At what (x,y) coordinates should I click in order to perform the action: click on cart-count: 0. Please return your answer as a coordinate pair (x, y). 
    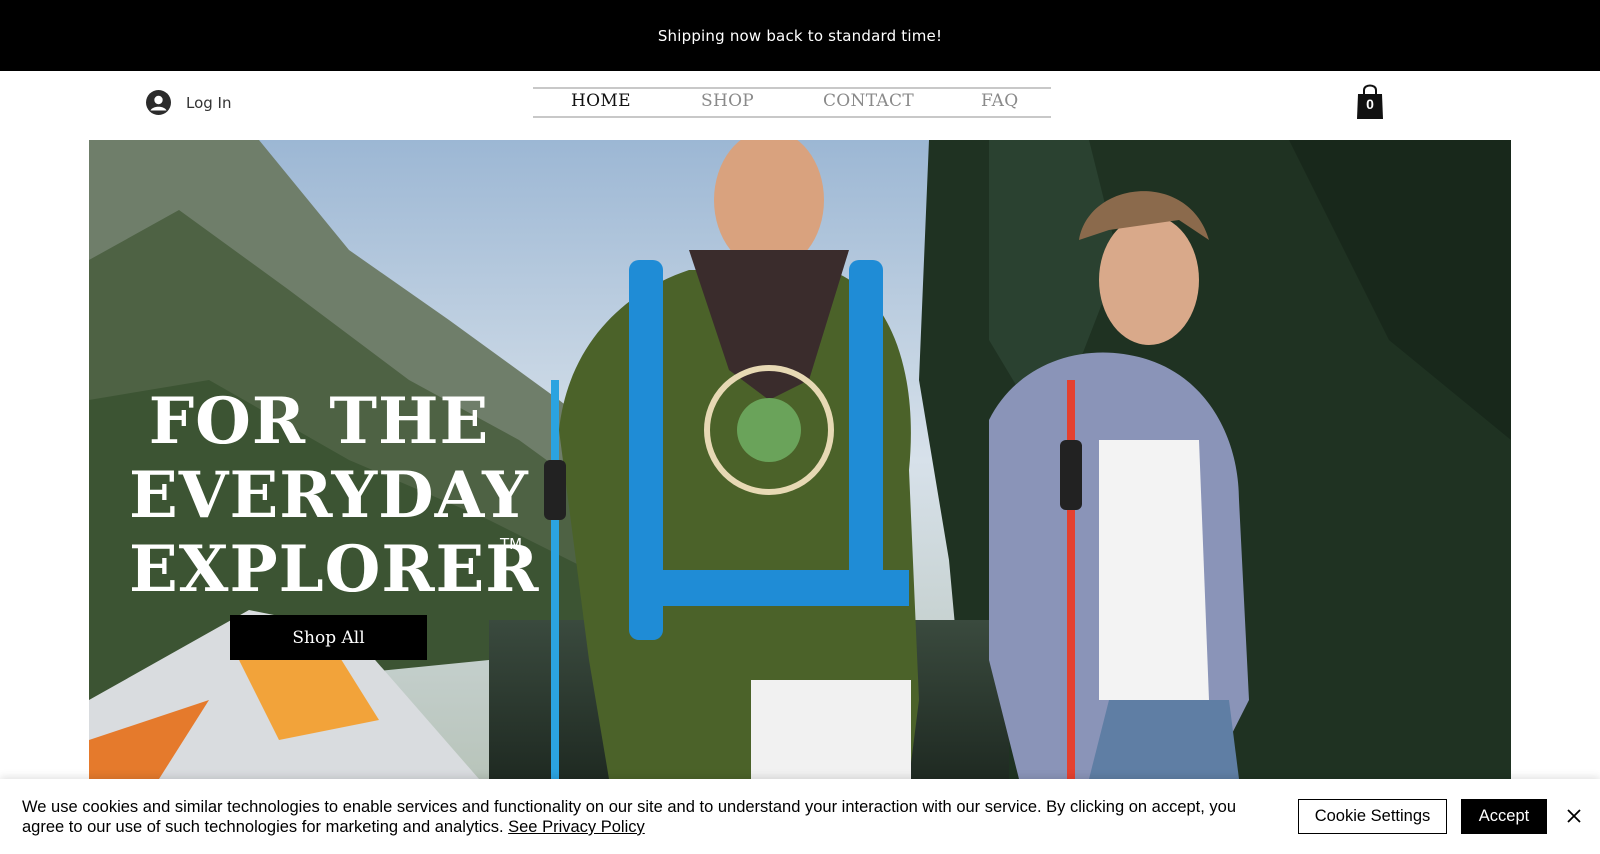
    Looking at the image, I should click on (1370, 104).